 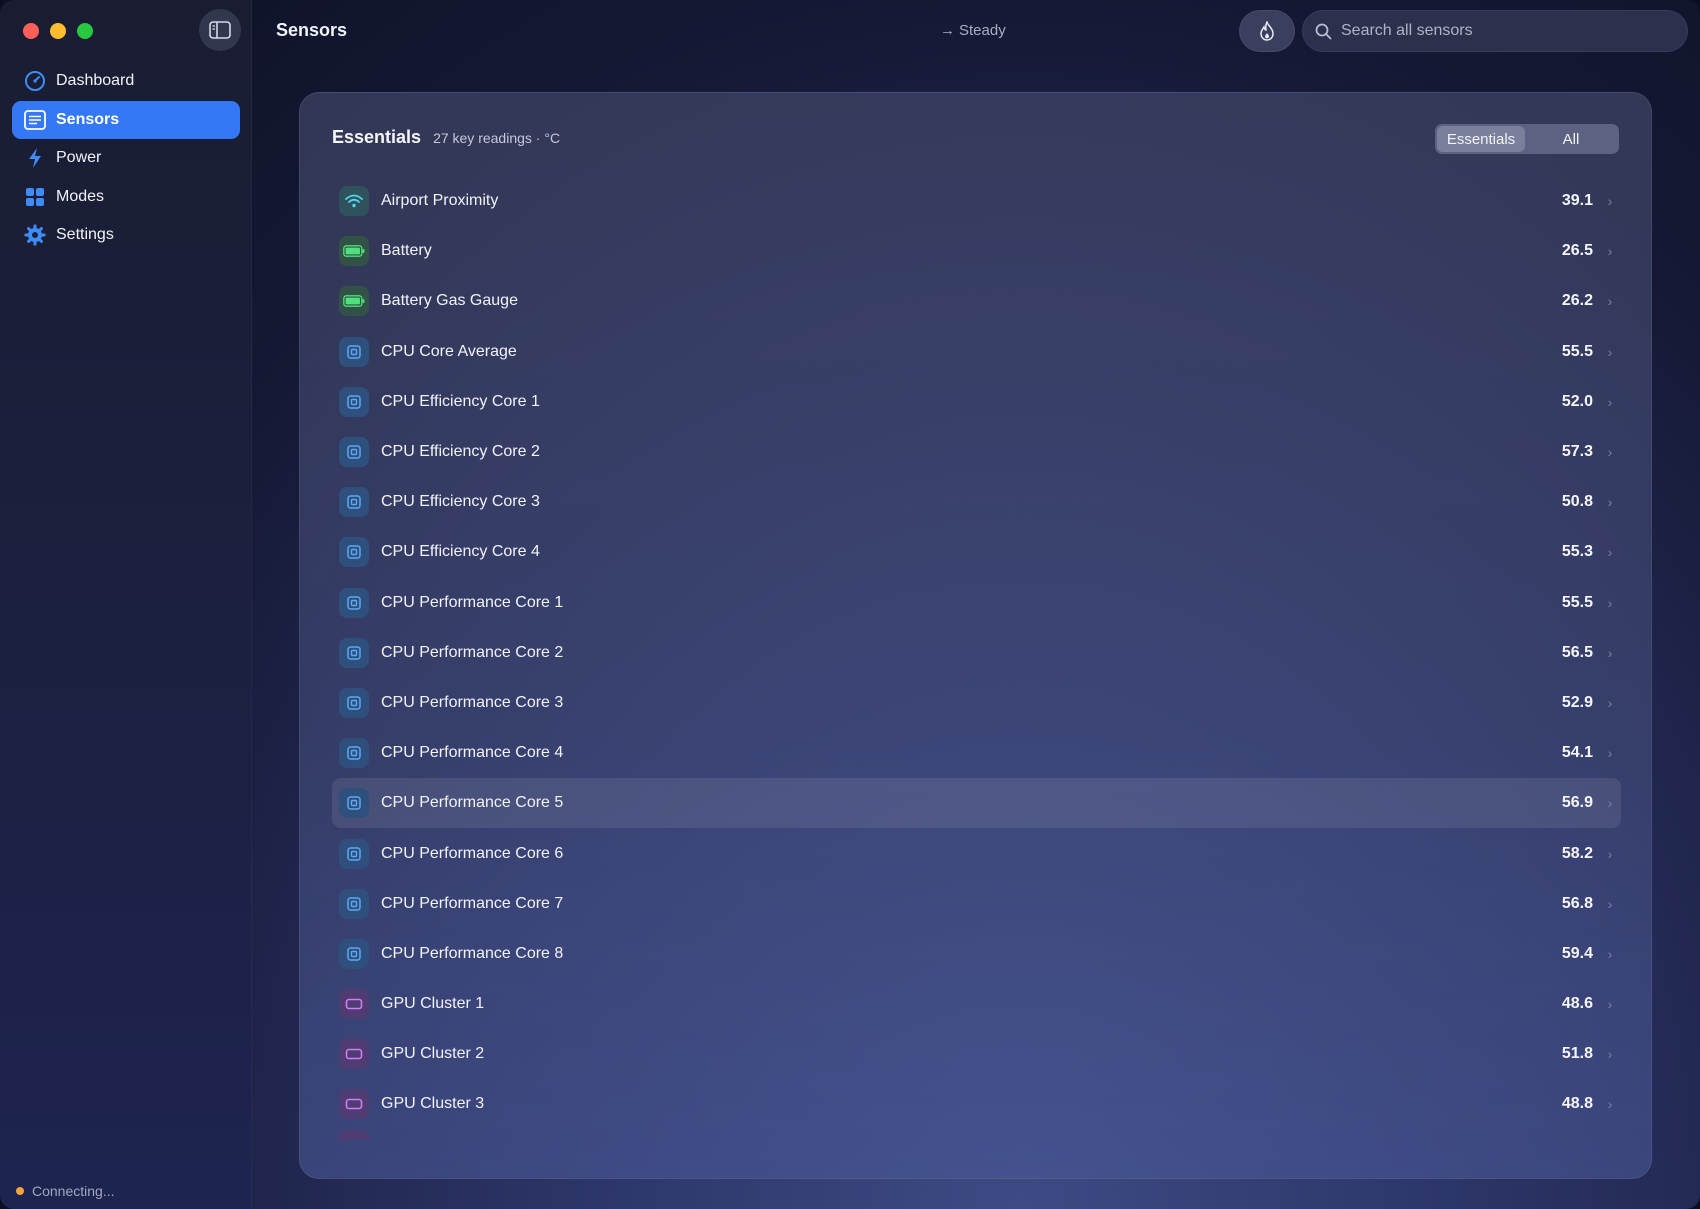 What do you see at coordinates (433, 1004) in the screenshot?
I see `sensor-name: GPU Cluster 1` at bounding box center [433, 1004].